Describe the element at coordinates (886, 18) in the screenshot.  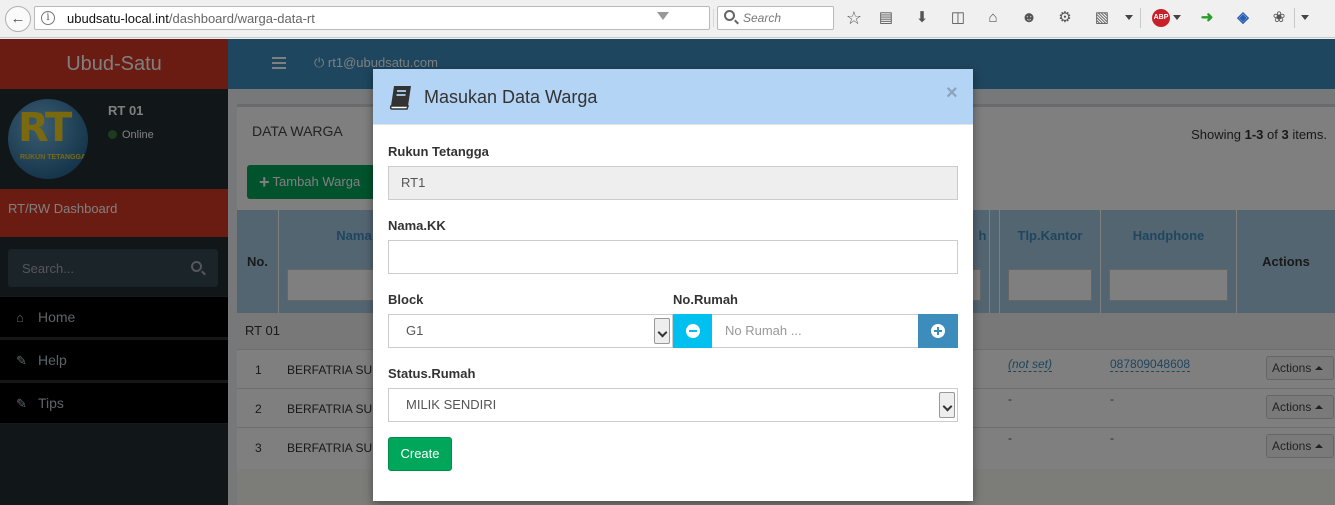
I see `reading-list-icon: ▤` at that location.